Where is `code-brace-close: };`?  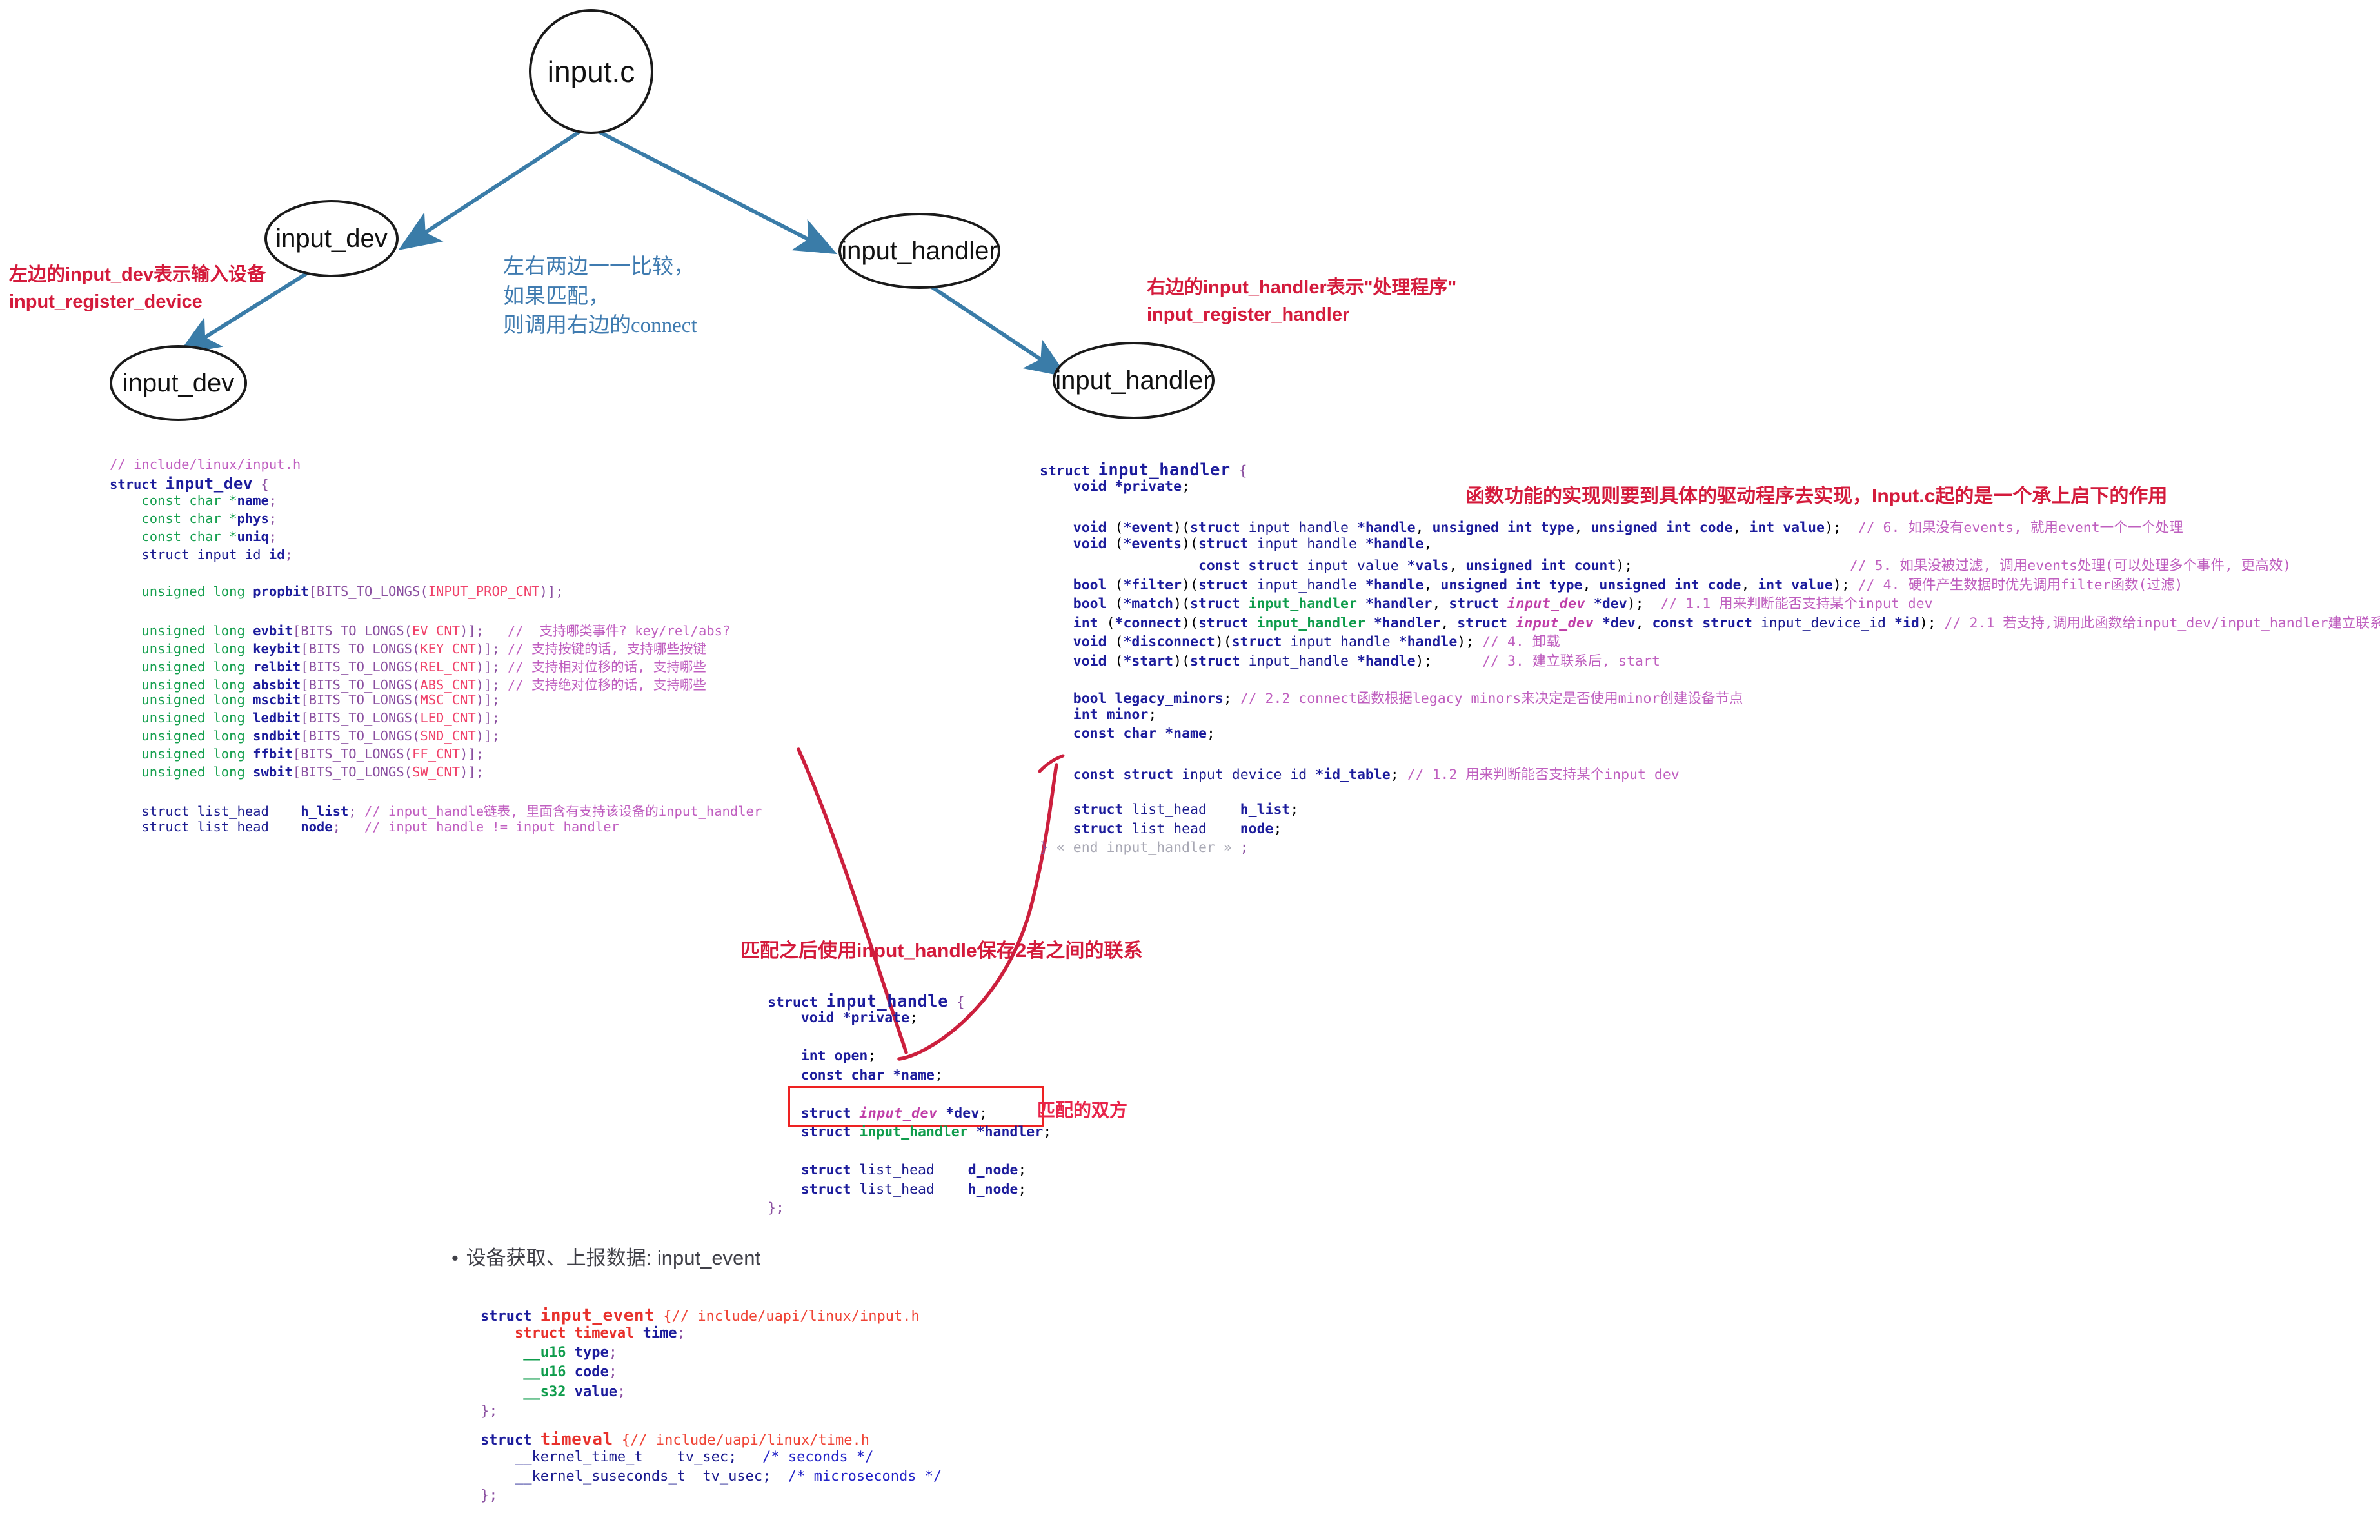
code-brace-close: }; is located at coordinates (489, 1497).